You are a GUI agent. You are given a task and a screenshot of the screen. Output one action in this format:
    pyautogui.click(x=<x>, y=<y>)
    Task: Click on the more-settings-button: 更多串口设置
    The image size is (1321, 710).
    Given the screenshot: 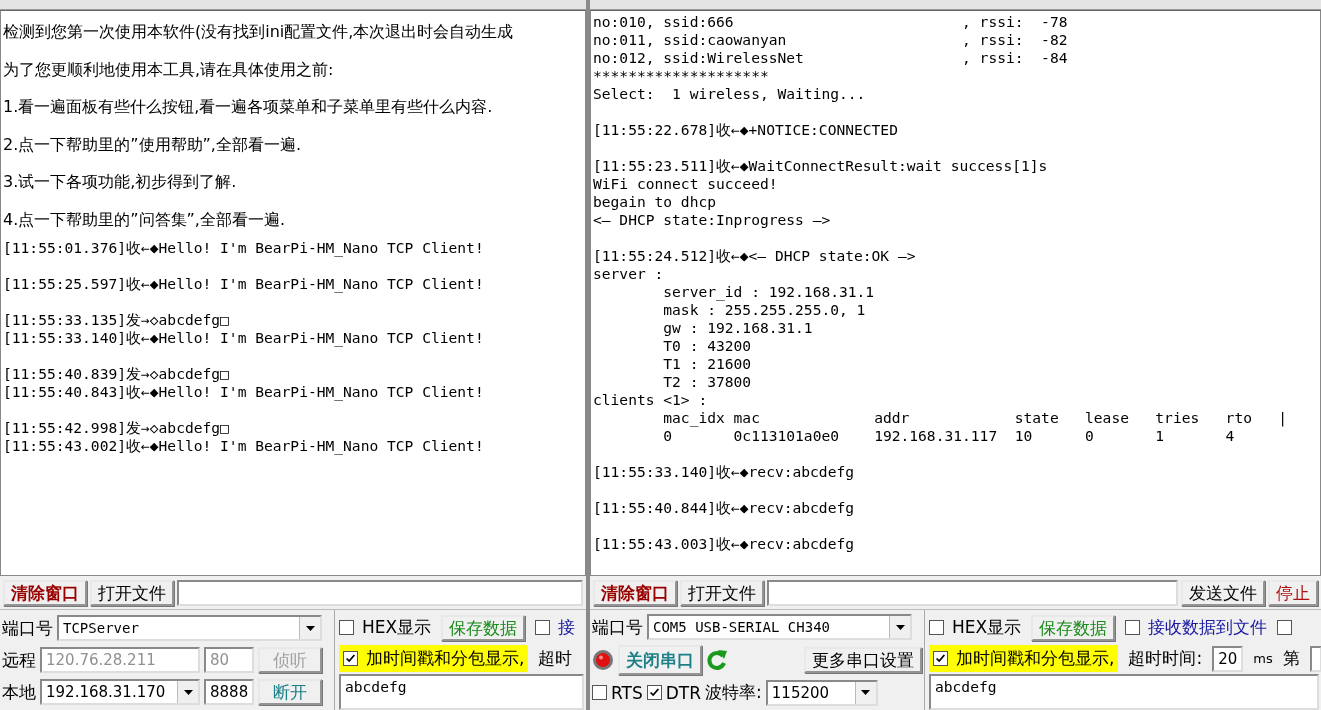 What is the action you would take?
    pyautogui.click(x=863, y=660)
    